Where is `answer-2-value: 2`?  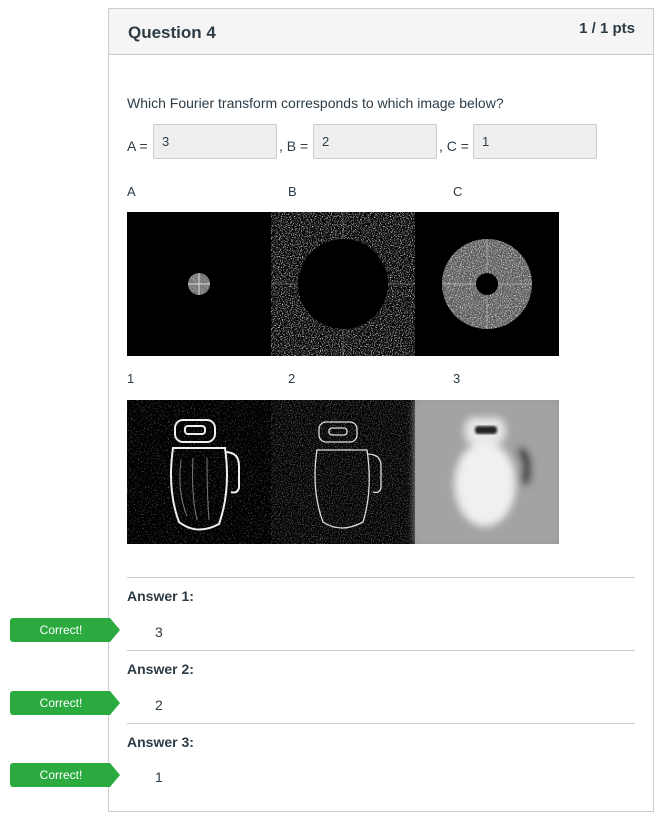 answer-2-value: 2 is located at coordinates (159, 705).